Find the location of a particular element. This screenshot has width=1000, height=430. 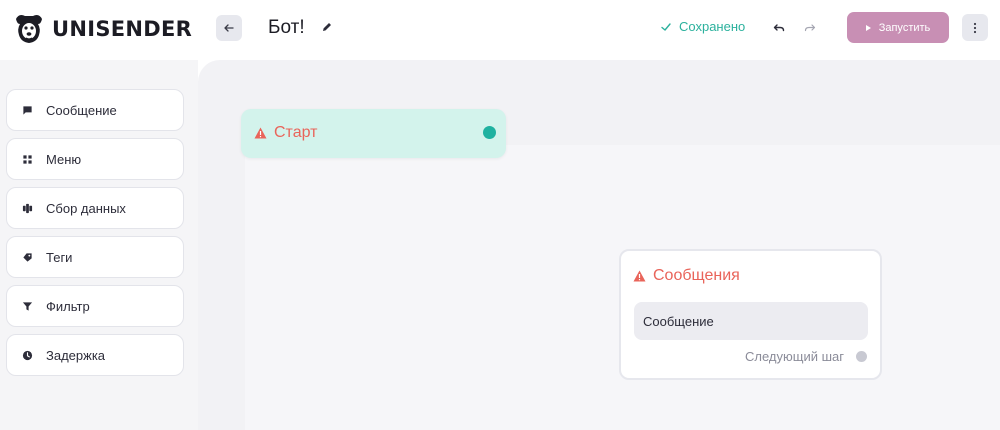

check-icon is located at coordinates (666, 26).